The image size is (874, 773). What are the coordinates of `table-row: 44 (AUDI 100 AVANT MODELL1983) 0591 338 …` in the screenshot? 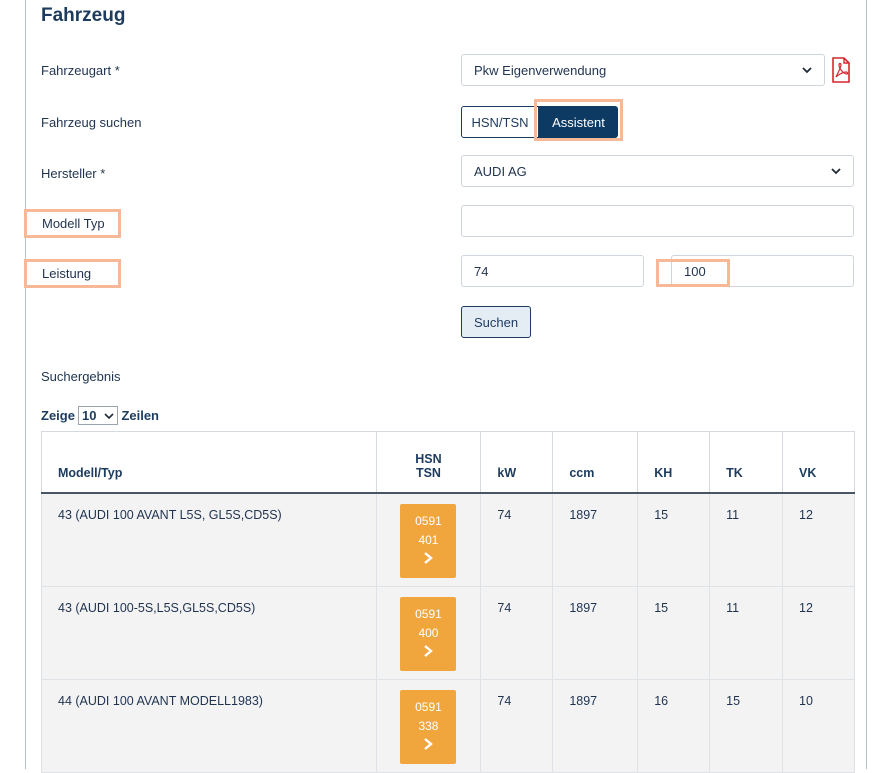 It's located at (448, 725).